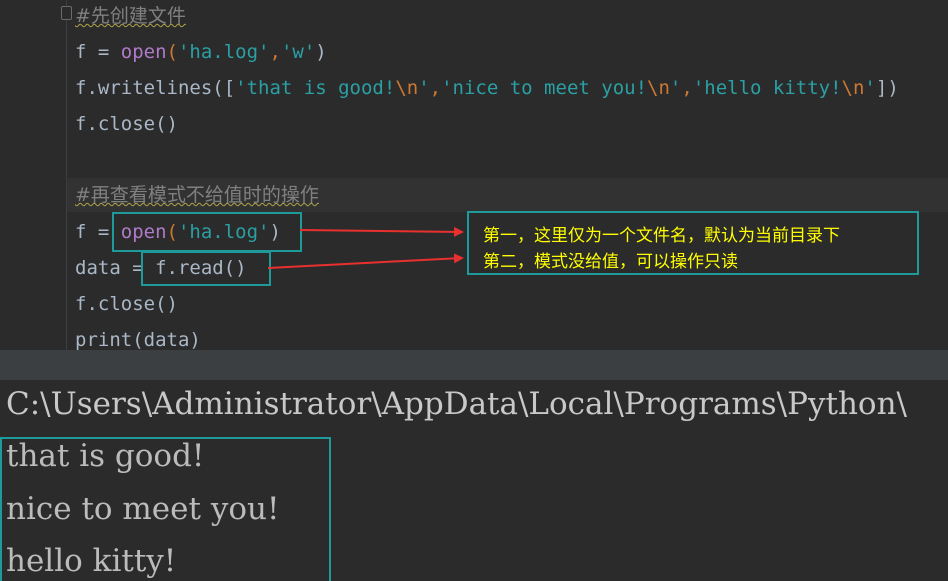 This screenshot has width=948, height=581. I want to click on annotation-callout: 第一，这里仅为一个文件名，默认为当前目录下 第二，模式没给值，可以操作只读, so click(693, 243).